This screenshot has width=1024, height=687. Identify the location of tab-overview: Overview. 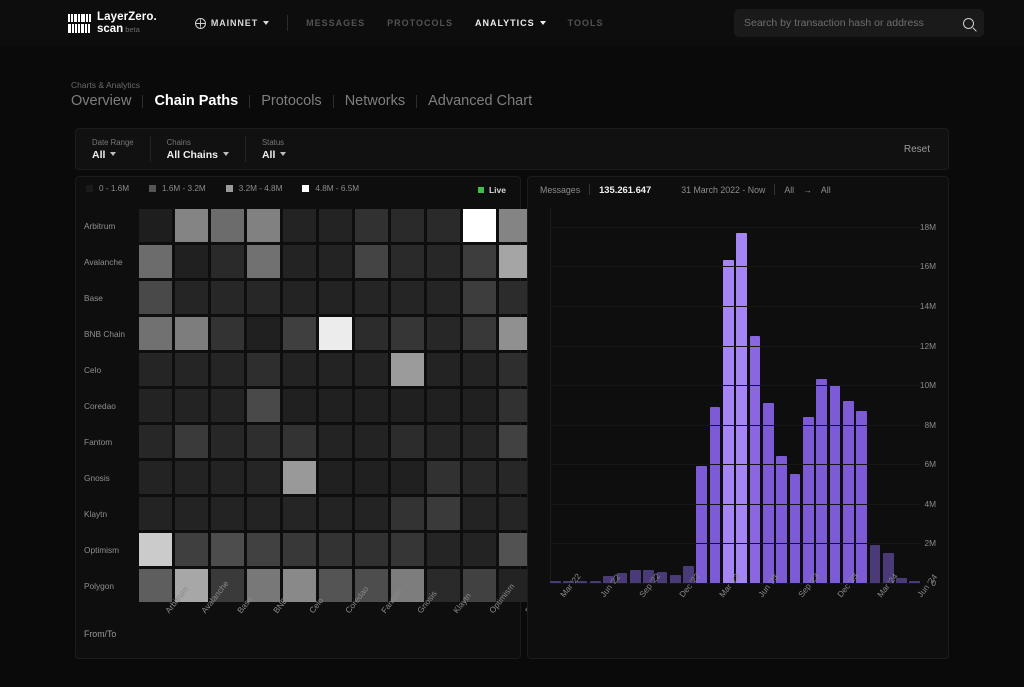
(105, 101).